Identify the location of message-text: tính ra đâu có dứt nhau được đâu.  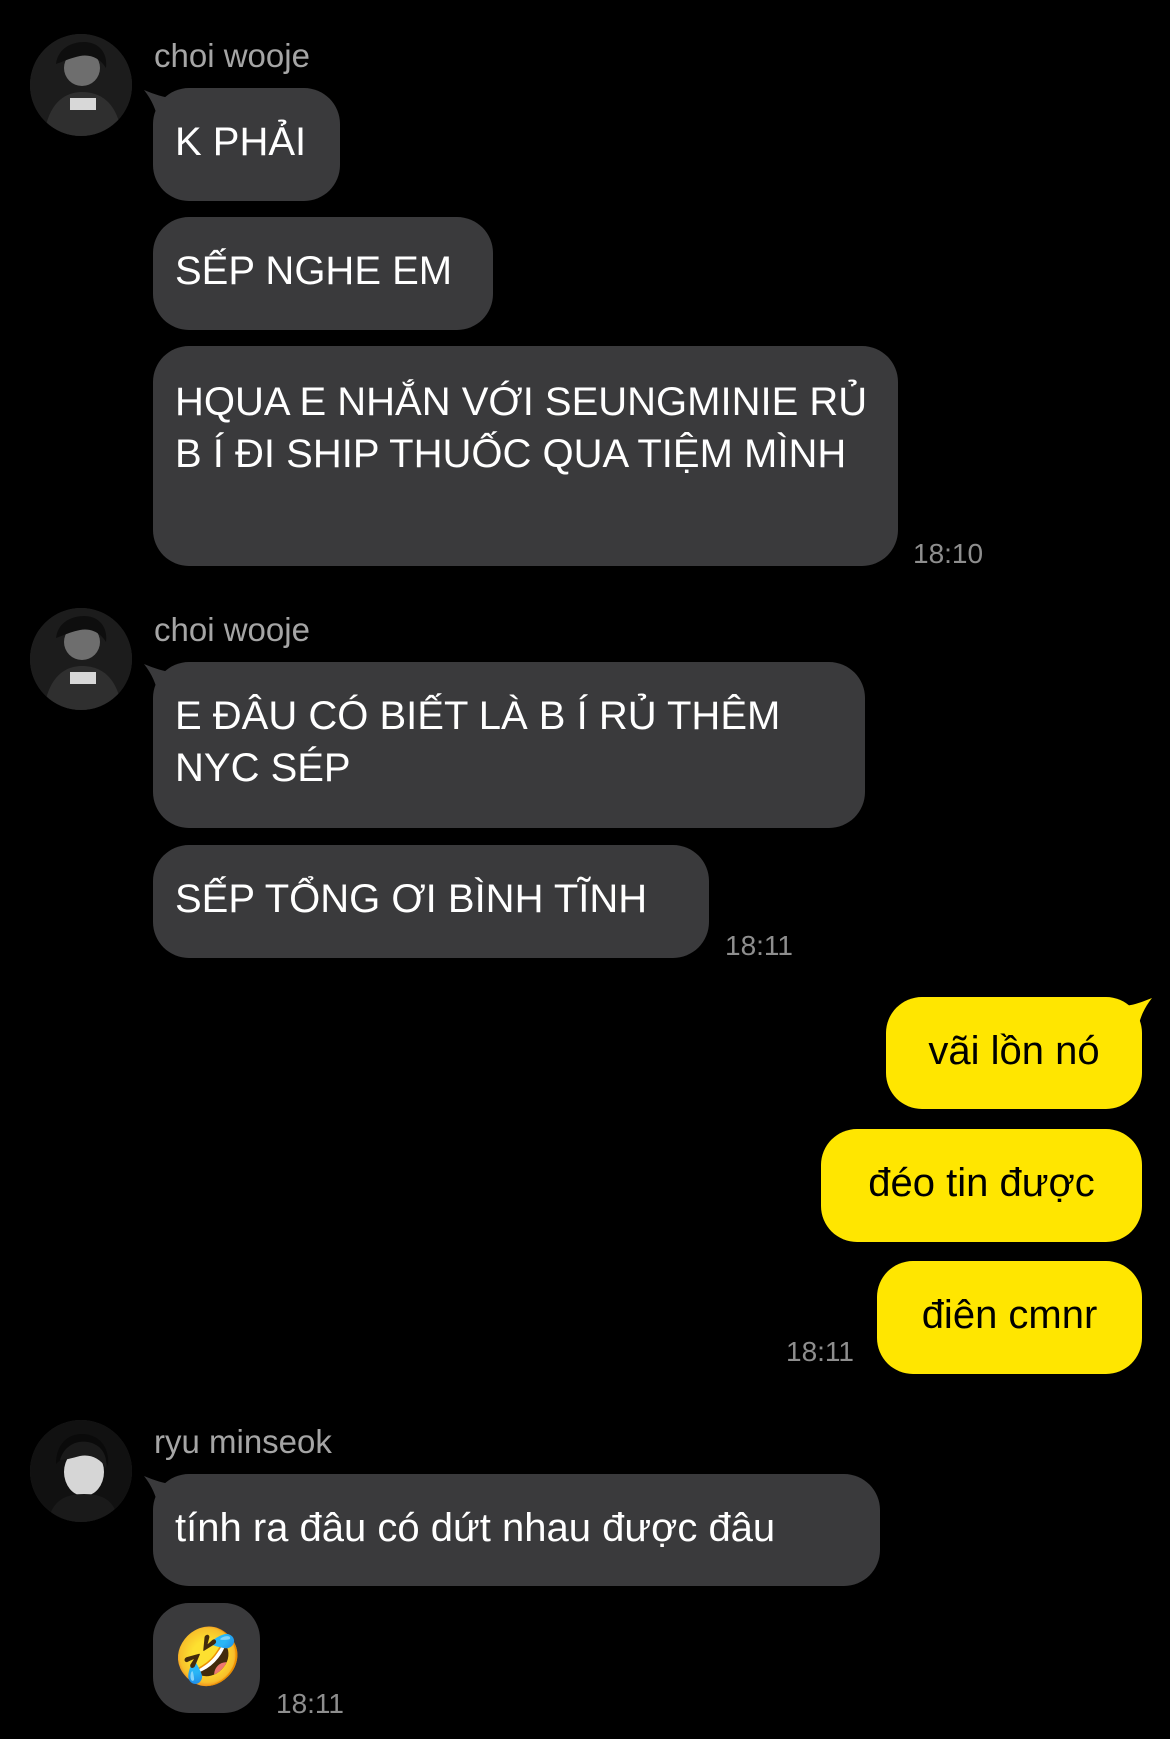
(475, 1528).